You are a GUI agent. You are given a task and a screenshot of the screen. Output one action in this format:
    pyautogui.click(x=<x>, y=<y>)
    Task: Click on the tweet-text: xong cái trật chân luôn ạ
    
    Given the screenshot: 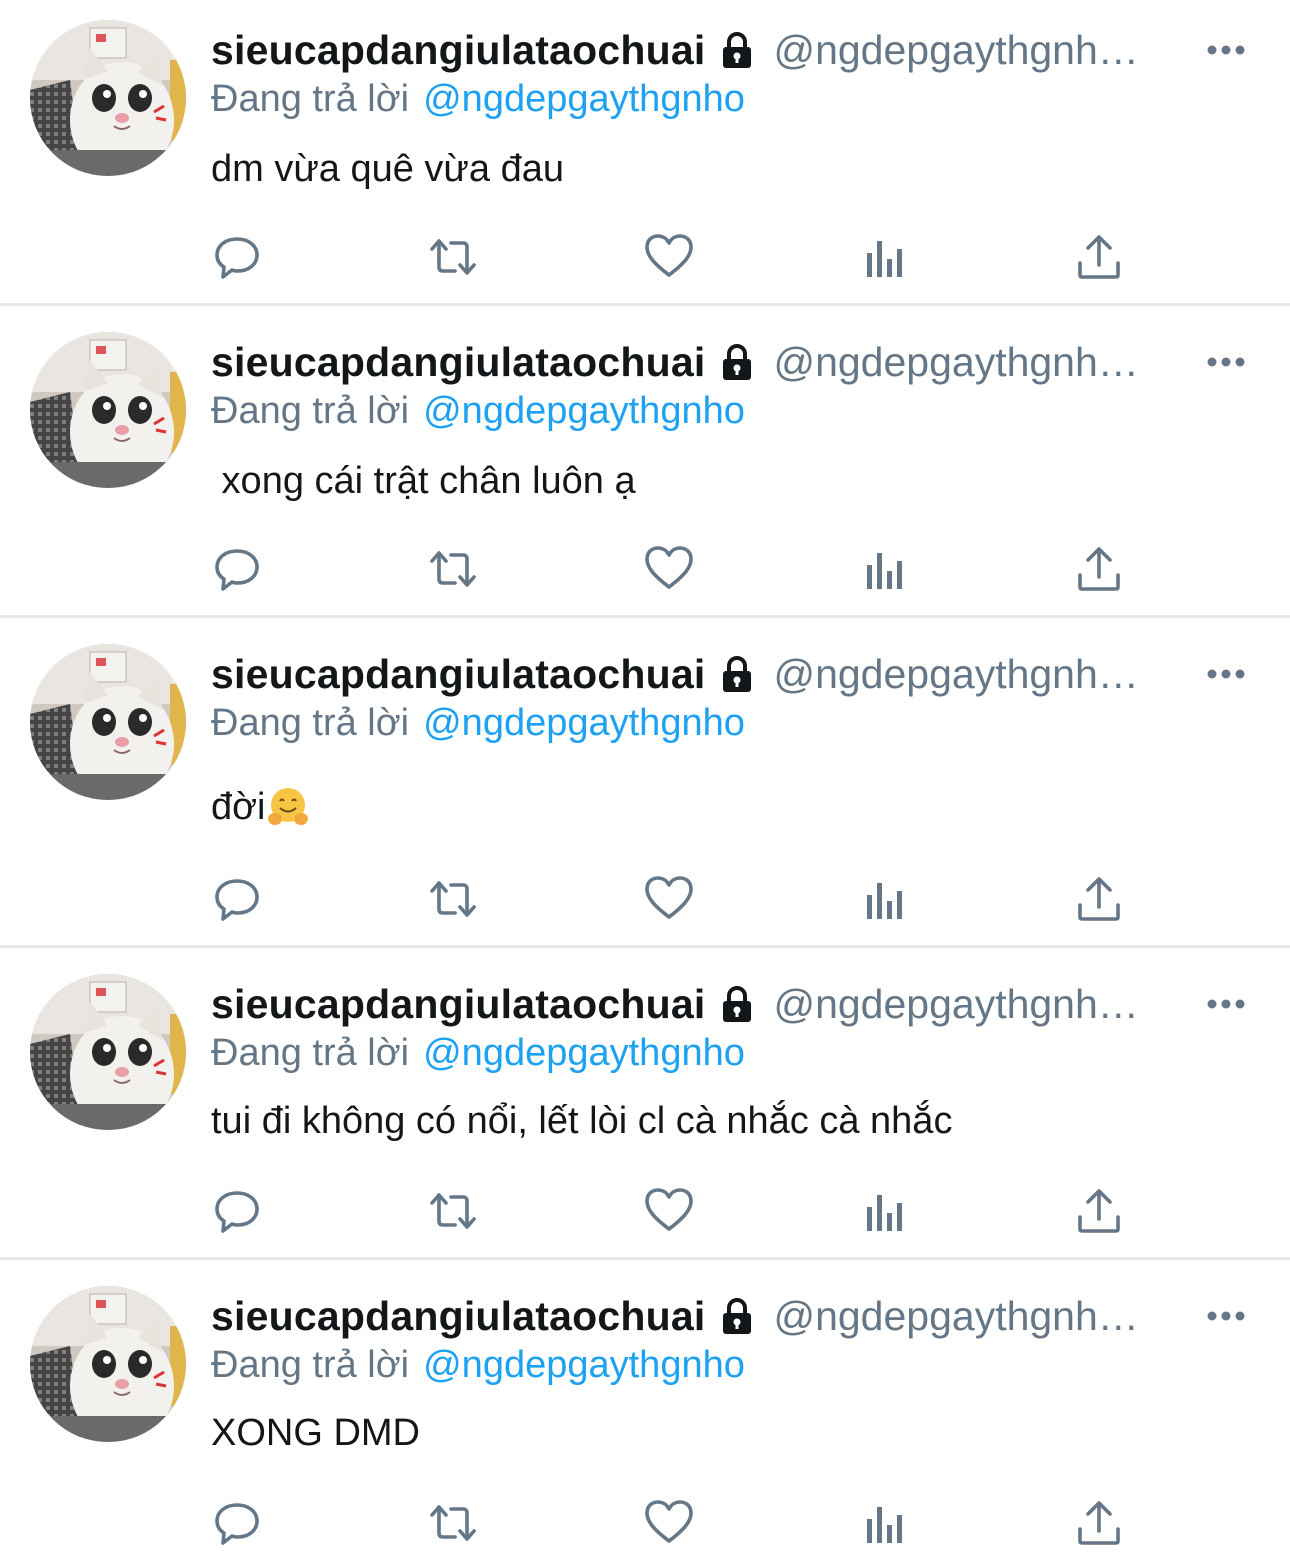 What is the action you would take?
    pyautogui.click(x=423, y=481)
    